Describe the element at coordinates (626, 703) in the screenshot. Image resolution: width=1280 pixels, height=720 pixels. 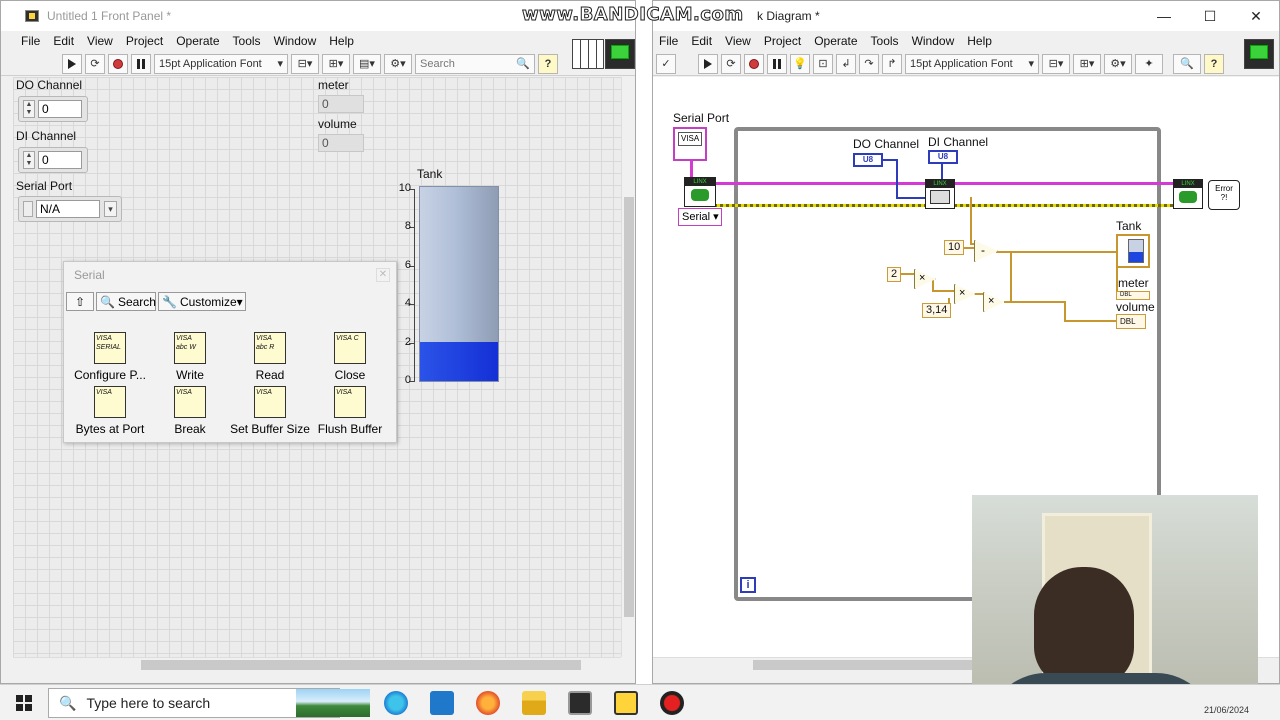
I see `labview-vi-taskbar-icon` at that location.